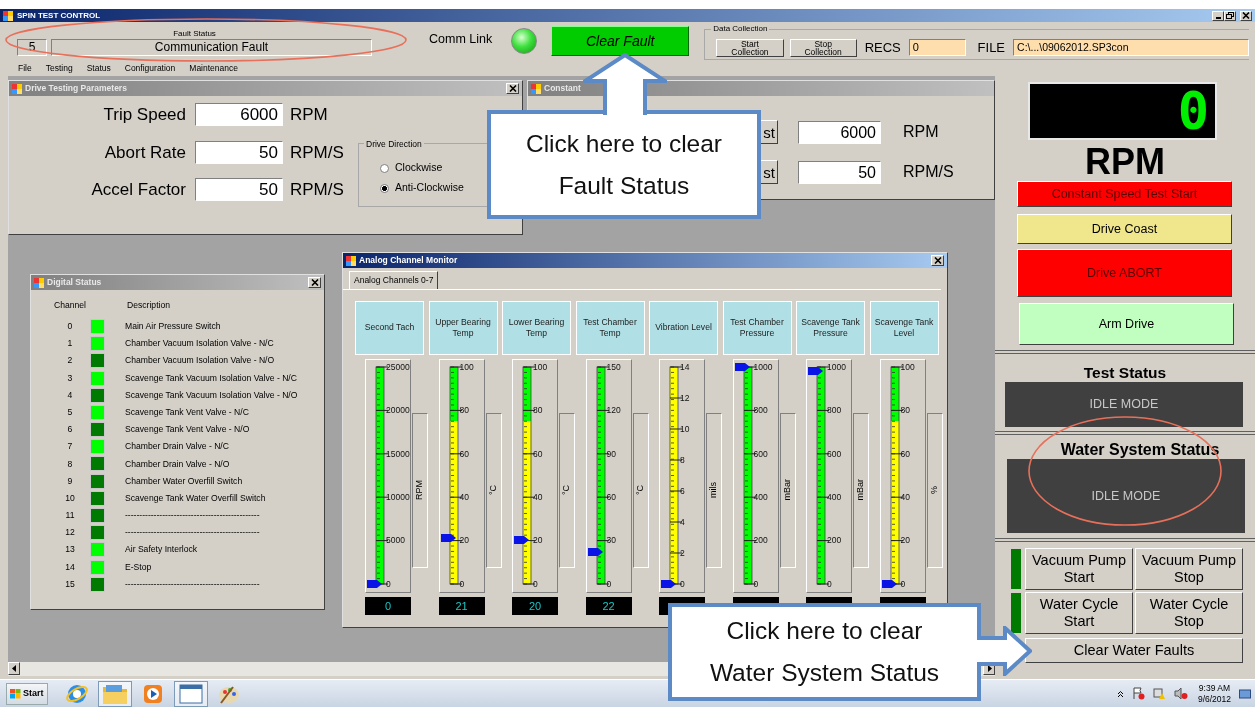  What do you see at coordinates (611, 453) in the screenshot?
I see `scale-label: 90` at bounding box center [611, 453].